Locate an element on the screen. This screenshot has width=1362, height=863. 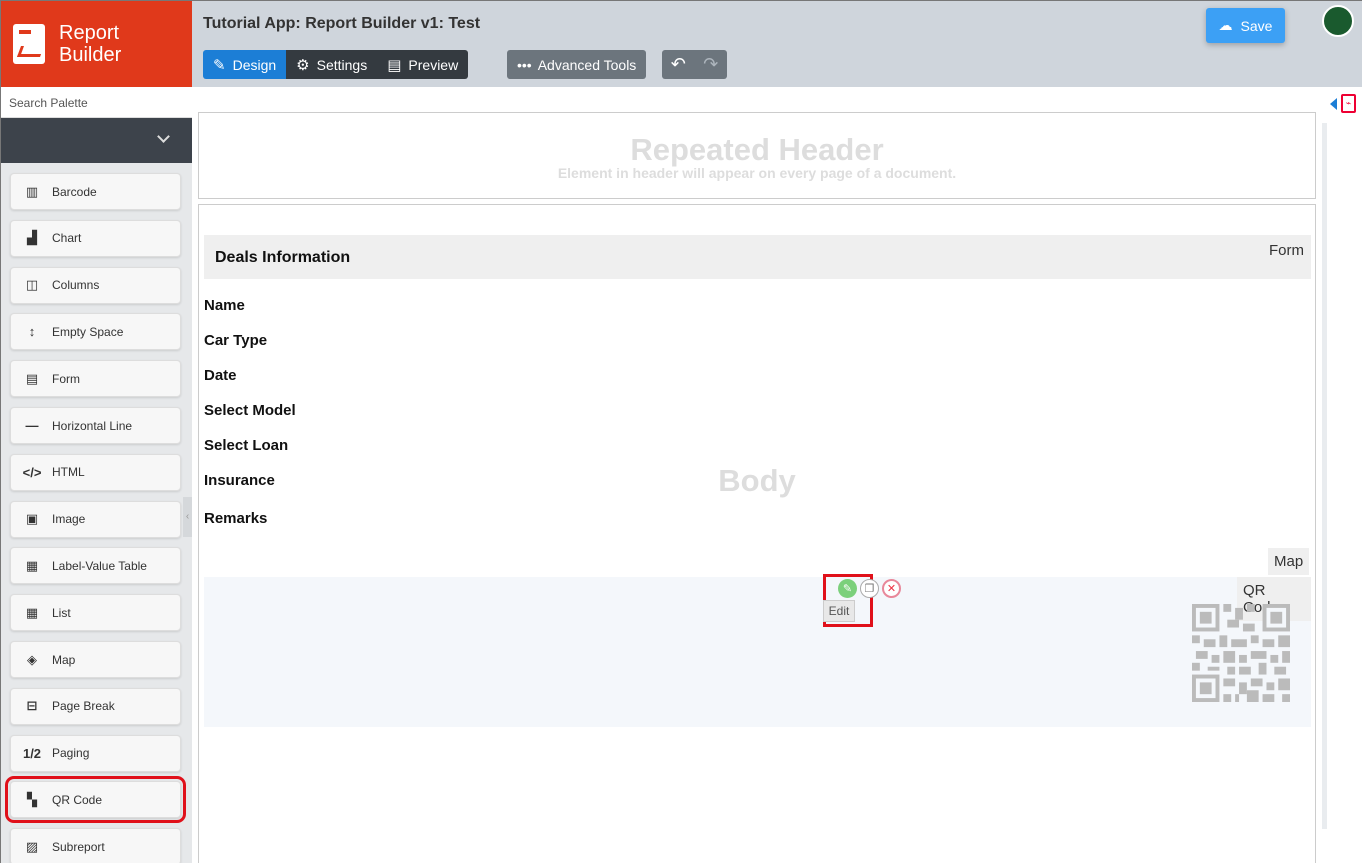
edit-tooltip: Edit is located at coordinates (839, 611).